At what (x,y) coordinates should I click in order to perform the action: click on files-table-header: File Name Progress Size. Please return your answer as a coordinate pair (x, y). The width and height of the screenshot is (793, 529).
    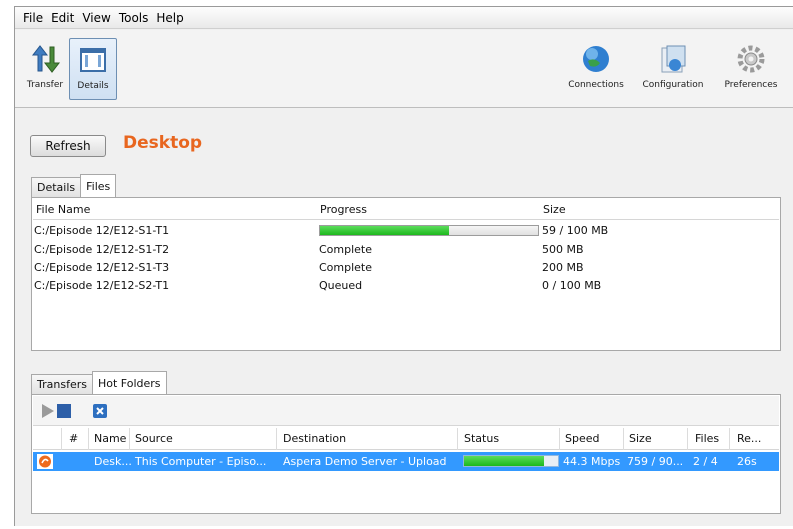
    Looking at the image, I should click on (406, 209).